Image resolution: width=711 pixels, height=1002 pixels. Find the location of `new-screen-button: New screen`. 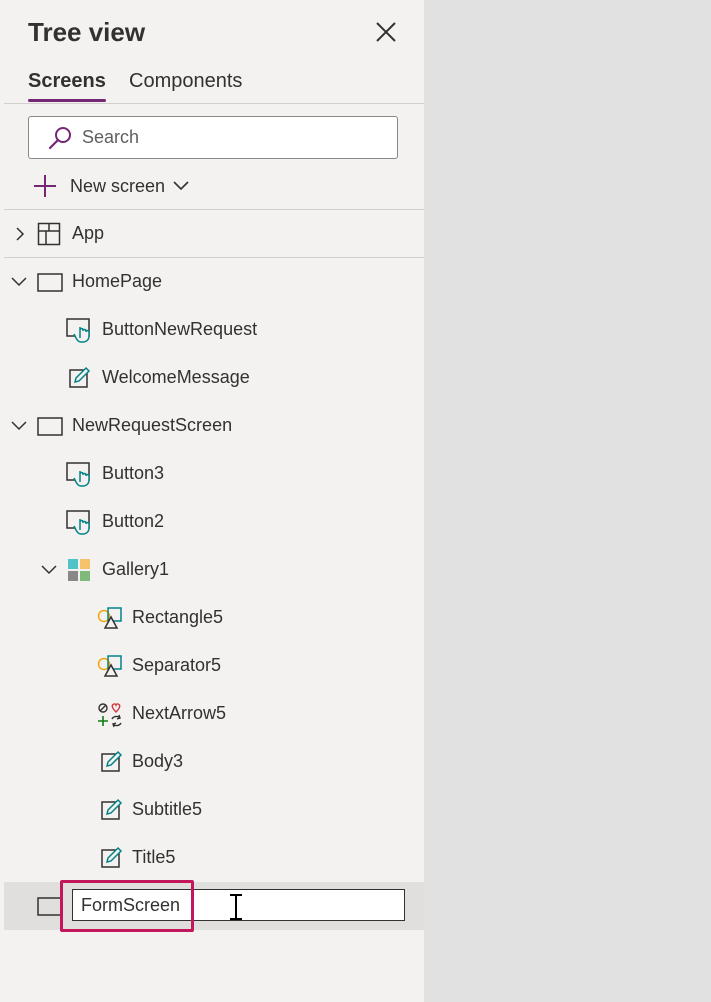

new-screen-button: New screen is located at coordinates (117, 186).